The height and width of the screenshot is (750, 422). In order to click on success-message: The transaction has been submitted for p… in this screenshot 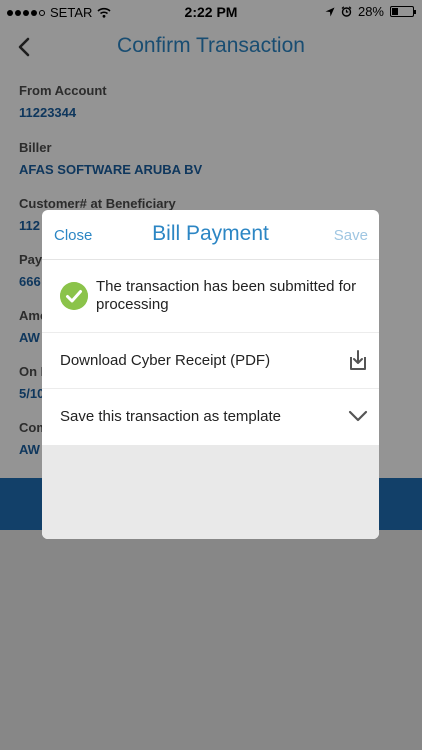, I will do `click(226, 295)`.